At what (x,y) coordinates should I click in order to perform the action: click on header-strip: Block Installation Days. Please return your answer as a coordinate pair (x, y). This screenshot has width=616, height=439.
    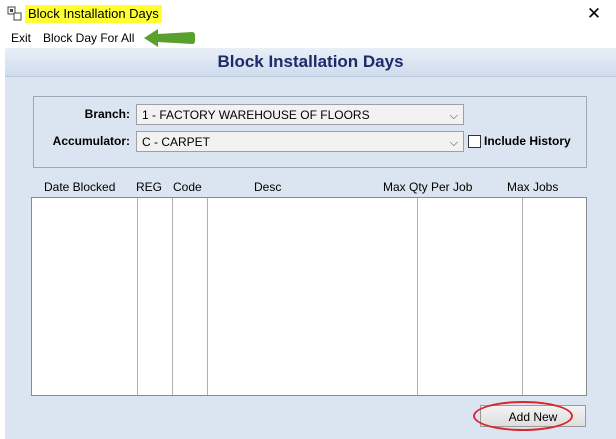
    Looking at the image, I should click on (310, 62).